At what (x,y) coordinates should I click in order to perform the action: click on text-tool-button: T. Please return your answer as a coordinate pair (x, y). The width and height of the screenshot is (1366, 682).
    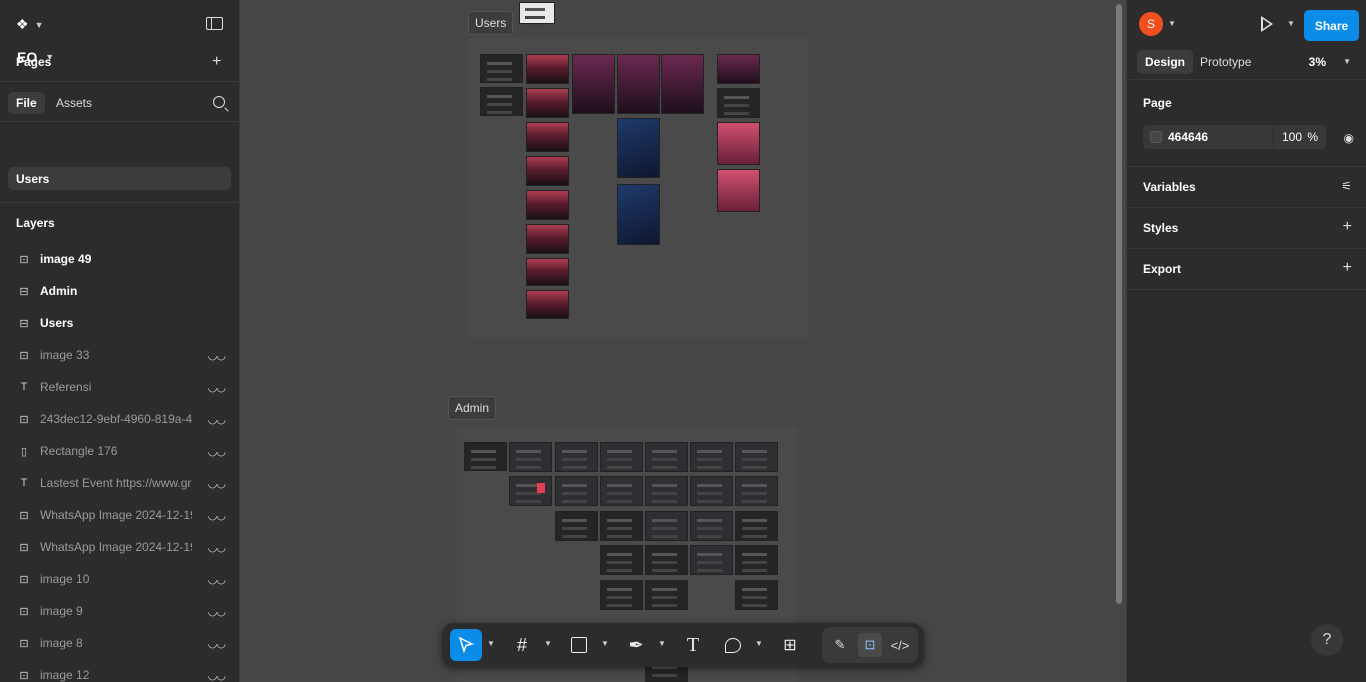
    Looking at the image, I should click on (693, 645).